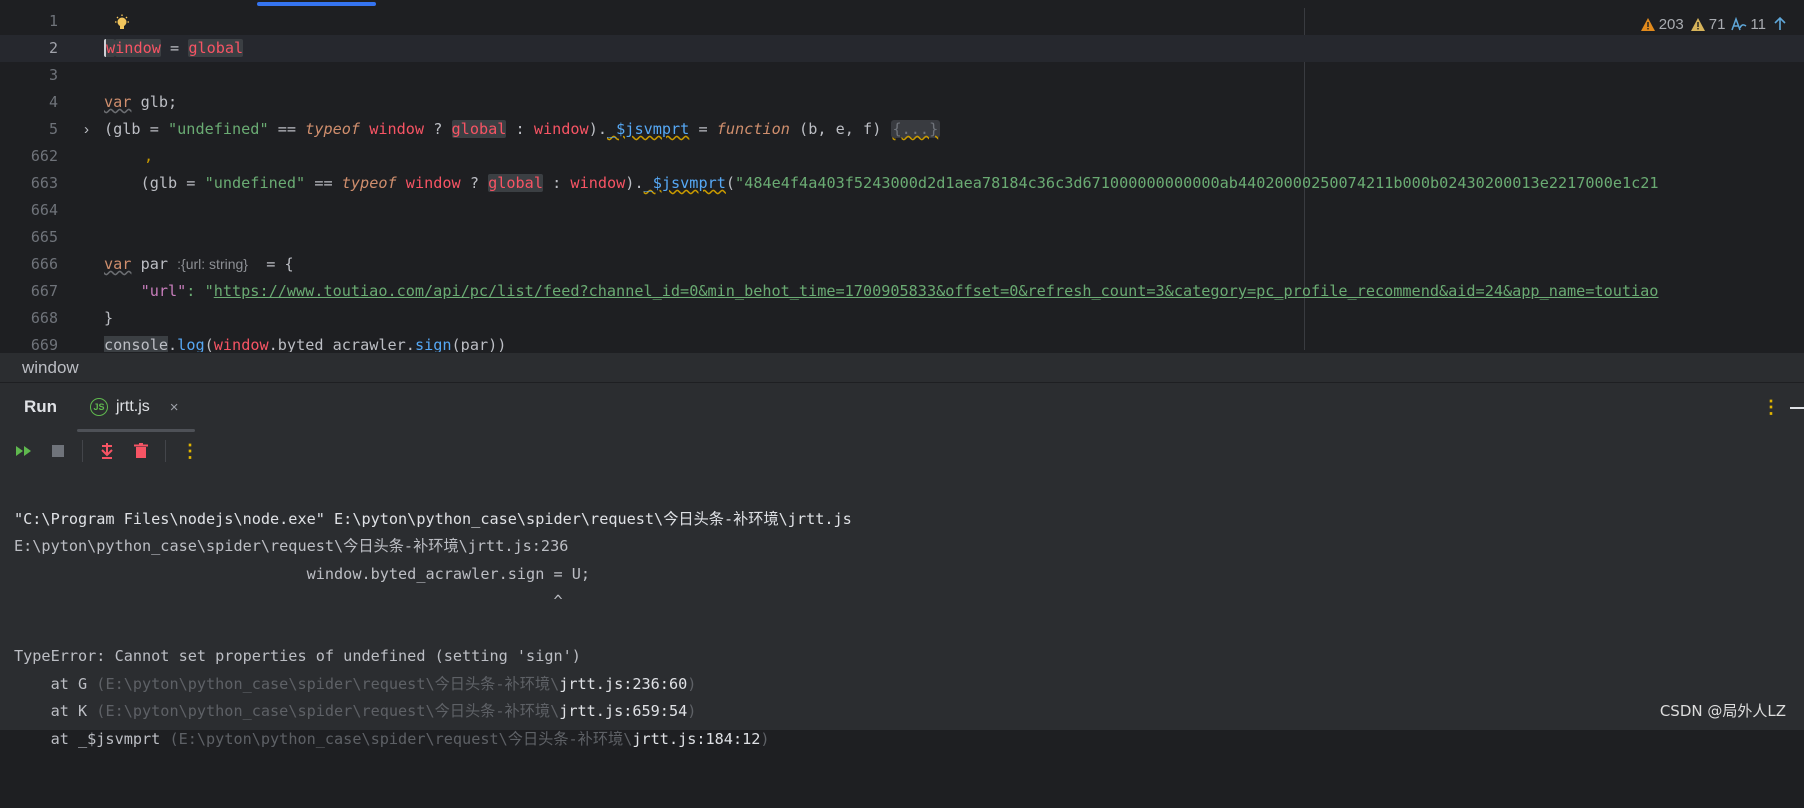 The image size is (1804, 808). Describe the element at coordinates (902, 156) in the screenshot. I see `code-line: 662 ,` at that location.